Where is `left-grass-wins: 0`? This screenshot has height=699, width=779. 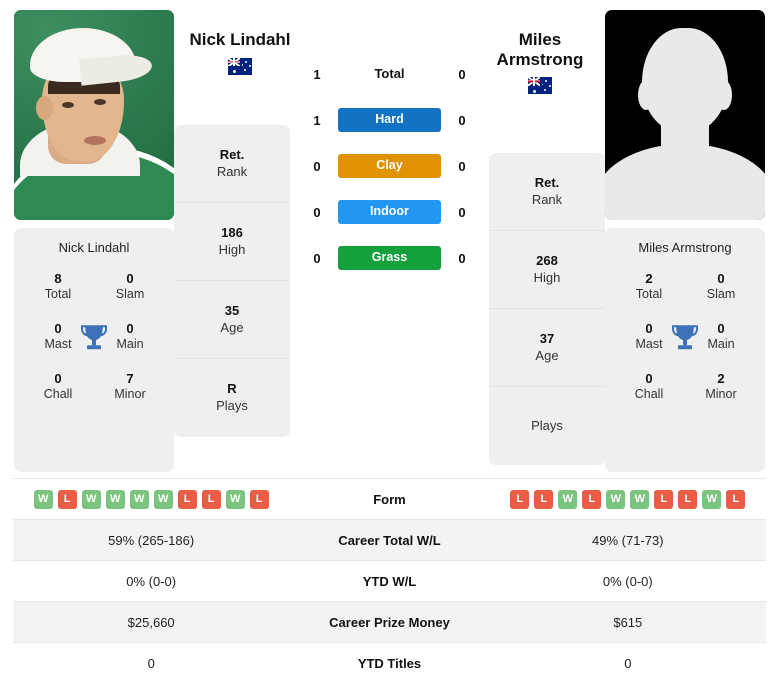 left-grass-wins: 0 is located at coordinates (317, 258).